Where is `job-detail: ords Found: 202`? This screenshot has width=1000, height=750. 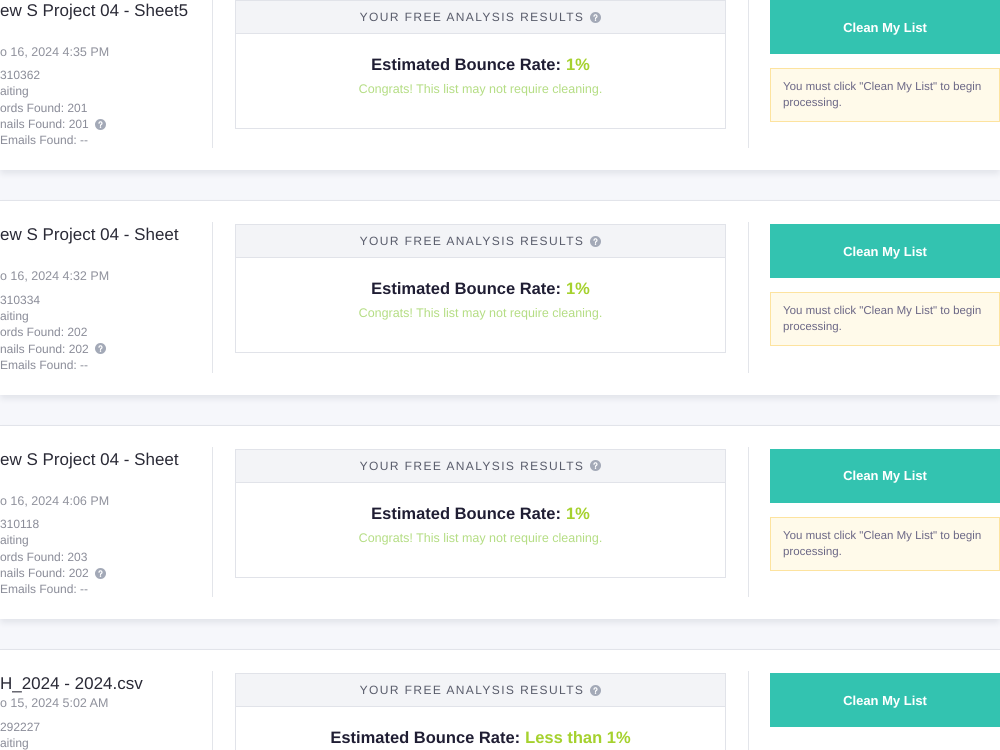 job-detail: ords Found: 202 is located at coordinates (44, 332).